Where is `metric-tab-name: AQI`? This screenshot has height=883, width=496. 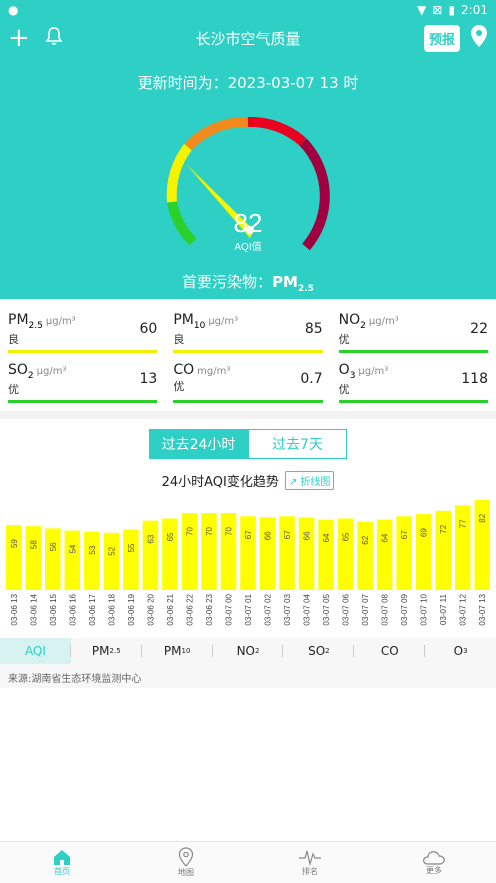
metric-tab-name: AQI is located at coordinates (35, 651).